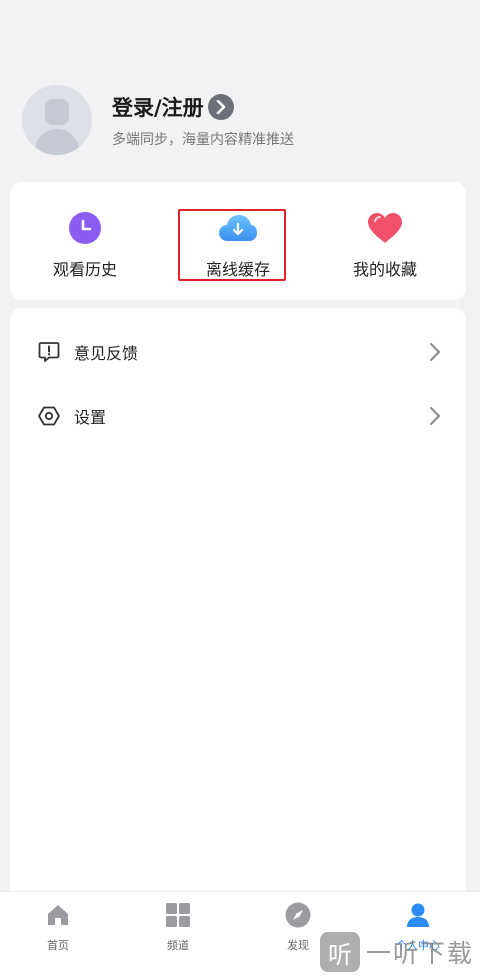 The height and width of the screenshot is (979, 480). Describe the element at coordinates (84, 269) in the screenshot. I see `watch-history-label: 观看历史` at that location.